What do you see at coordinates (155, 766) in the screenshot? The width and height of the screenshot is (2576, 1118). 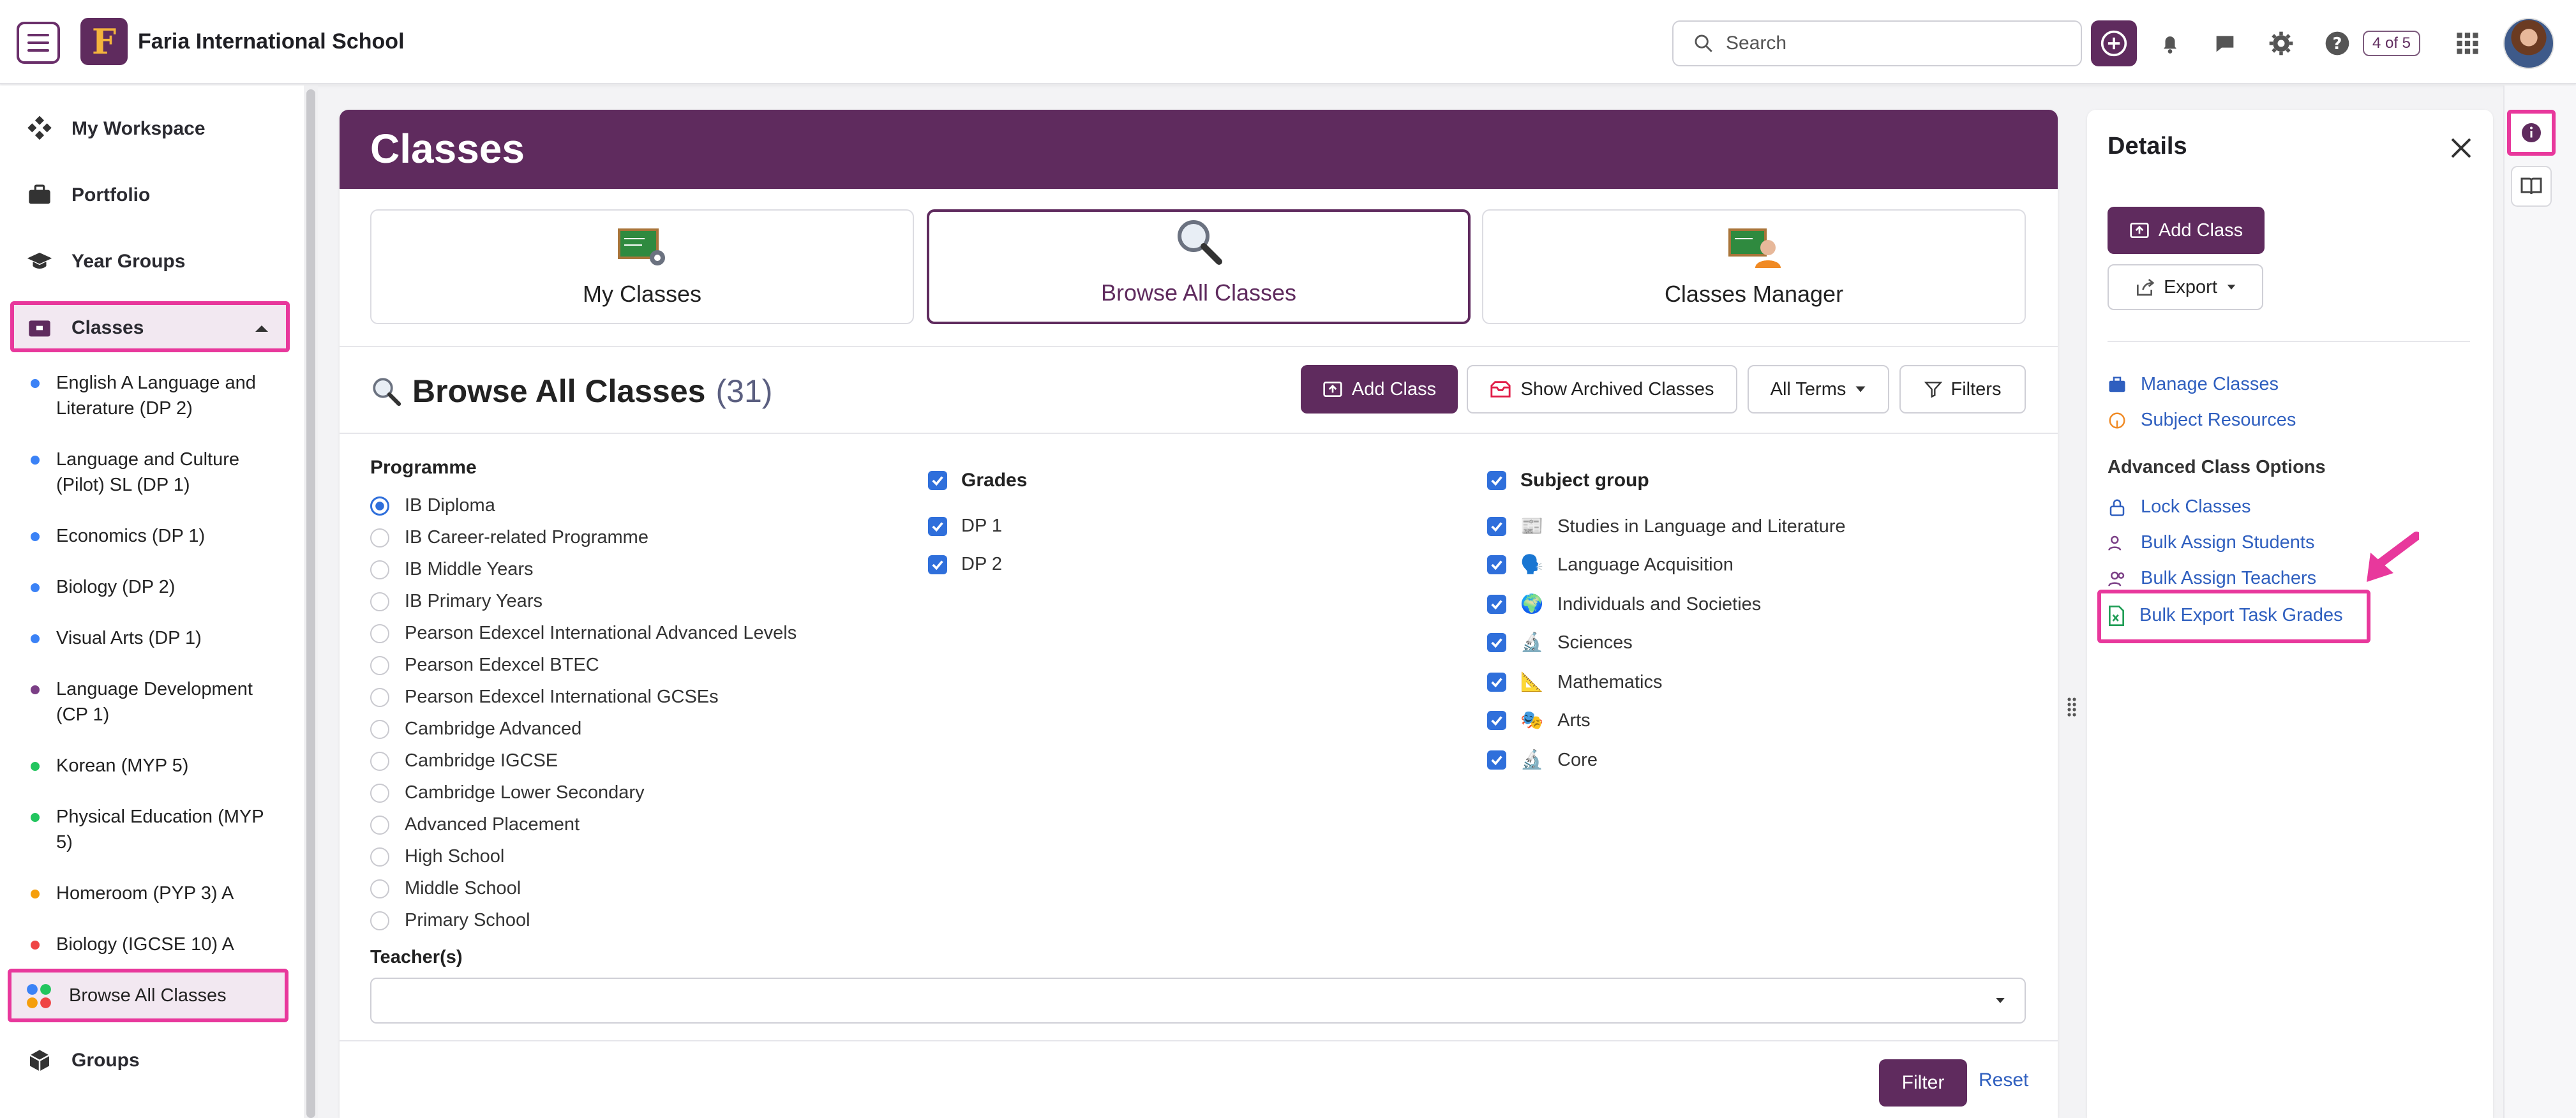 I see `sidebar-class-item: Korean (MYP 5)` at bounding box center [155, 766].